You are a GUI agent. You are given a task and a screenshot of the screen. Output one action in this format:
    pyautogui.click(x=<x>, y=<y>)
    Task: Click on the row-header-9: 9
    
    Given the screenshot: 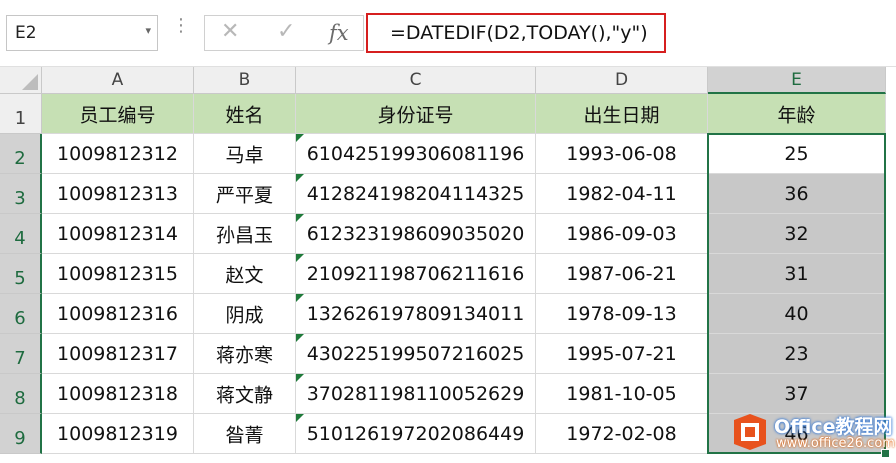 What is the action you would take?
    pyautogui.click(x=21, y=434)
    